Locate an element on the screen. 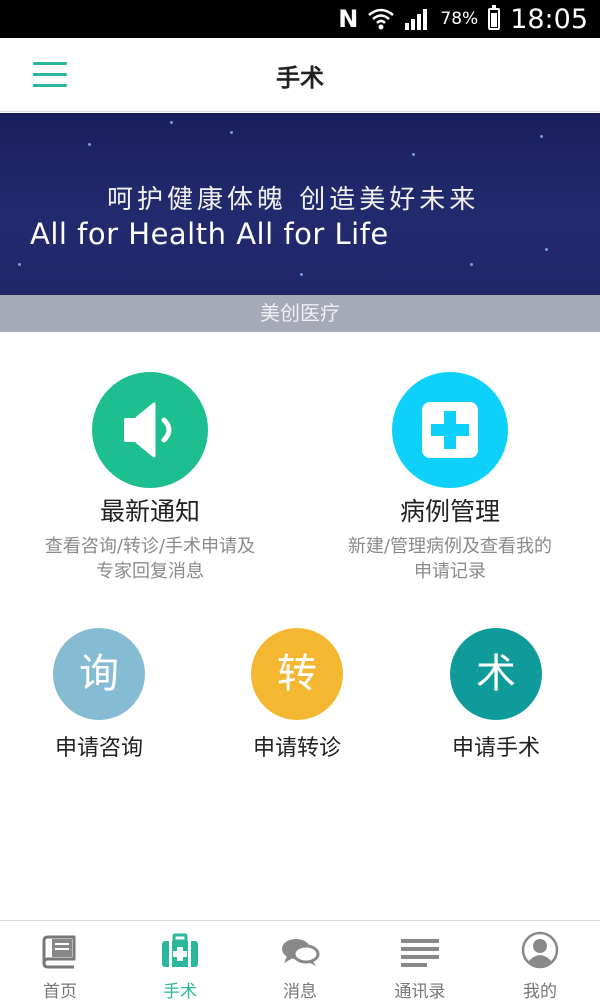 This screenshot has width=600, height=1002. nav-item-home: 首页 is located at coordinates (60, 961).